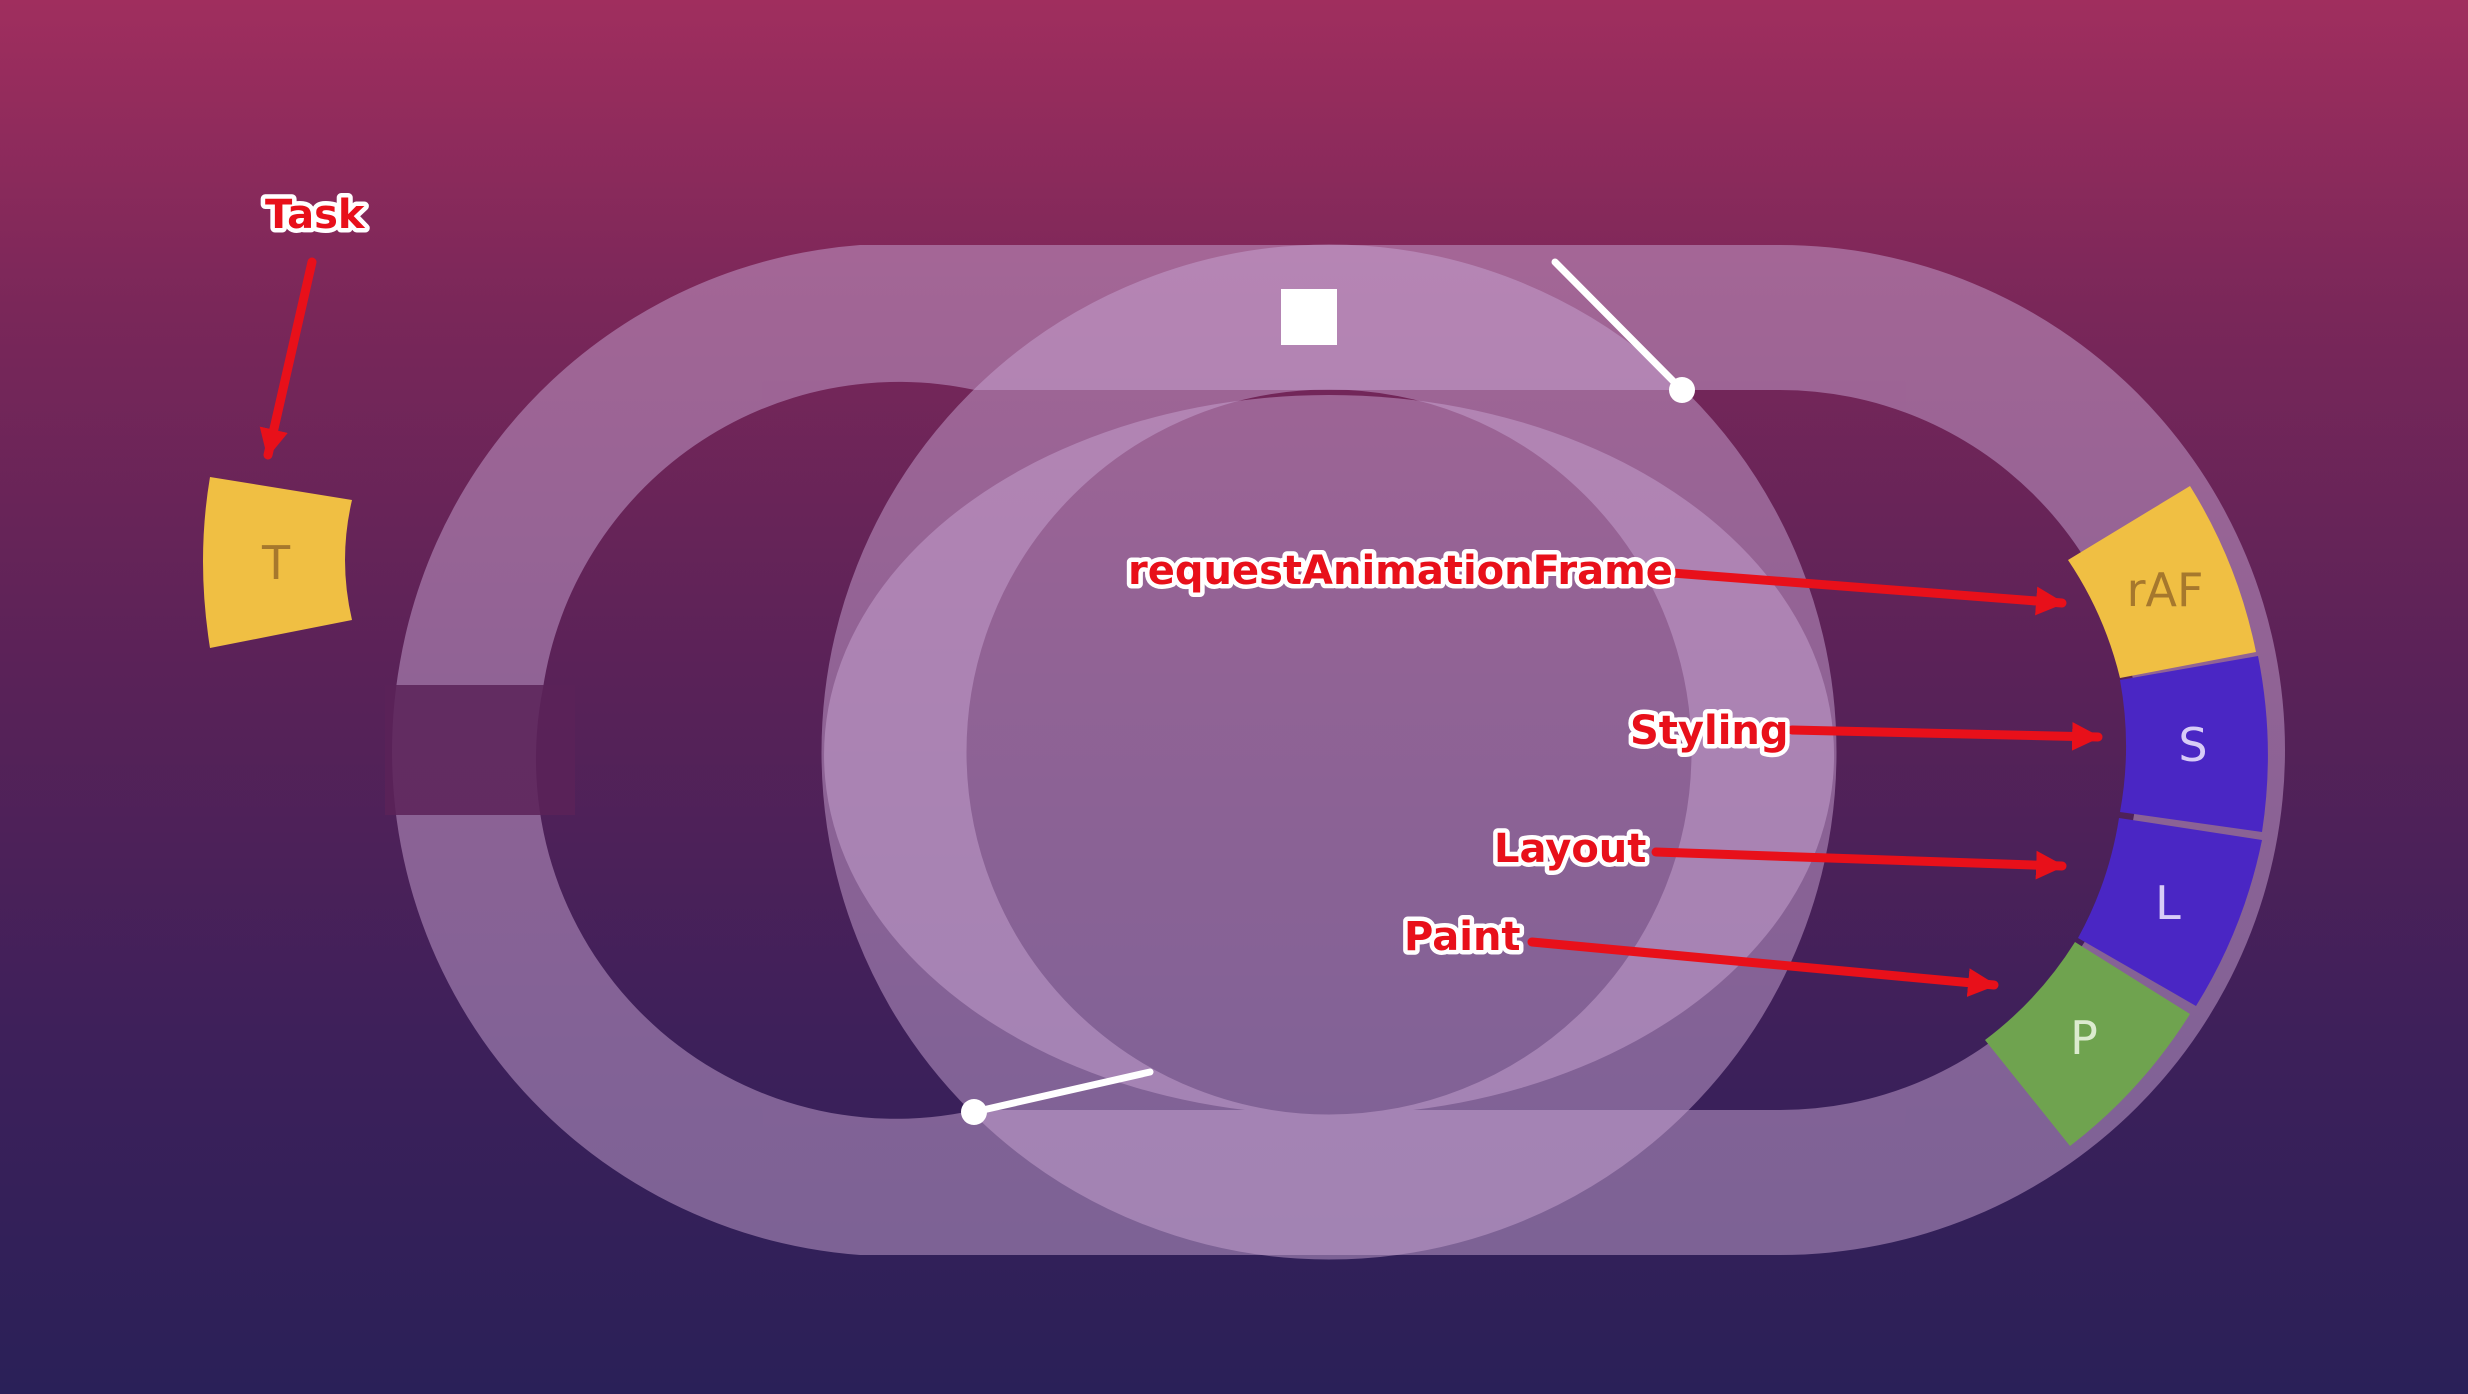 This screenshot has height=1394, width=2468. Describe the element at coordinates (1709, 731) in the screenshot. I see `styling-annotation: Styling` at that location.